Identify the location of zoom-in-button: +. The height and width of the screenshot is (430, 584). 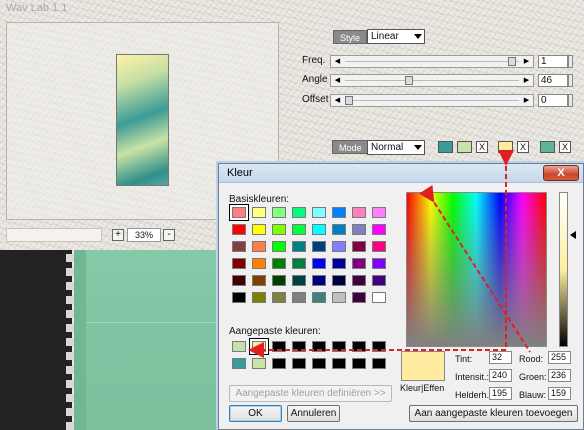
(118, 235).